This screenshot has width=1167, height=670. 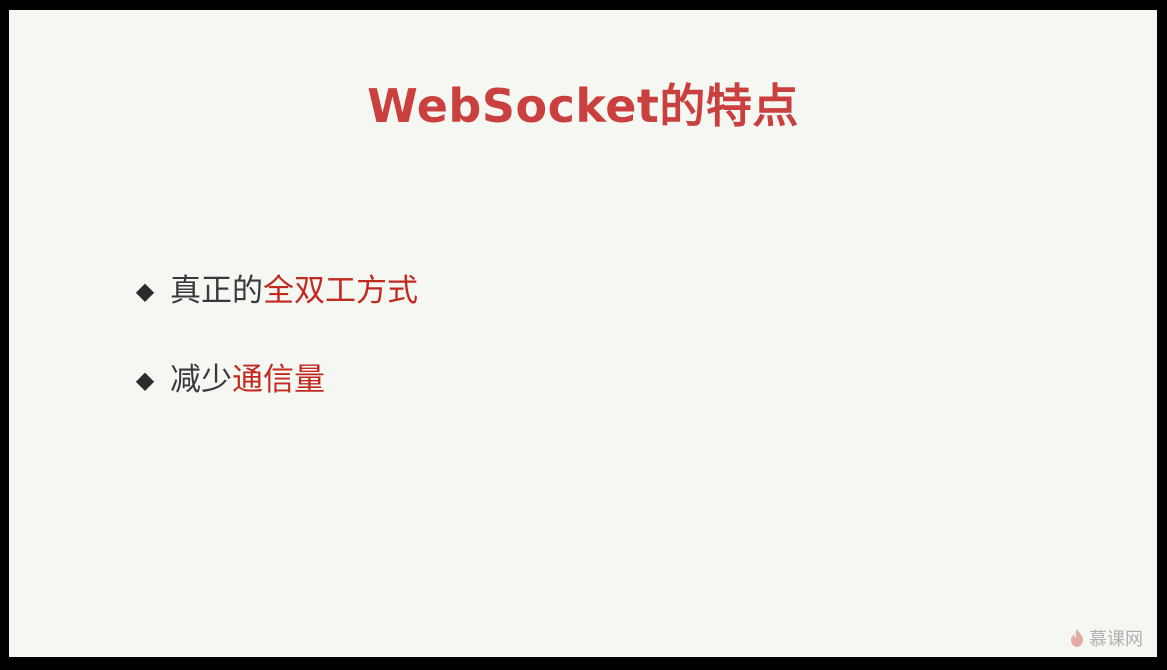 I want to click on bullet-item-1: ◆ 真正的 全双工方式, so click(x=274, y=291).